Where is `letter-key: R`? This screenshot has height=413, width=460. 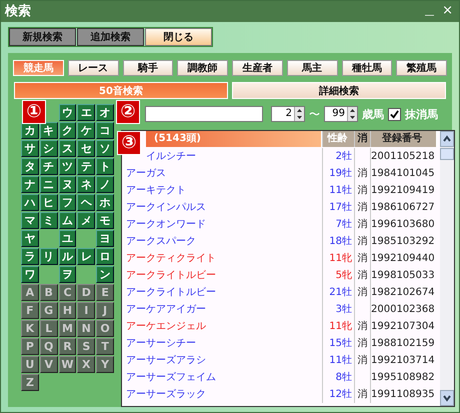 letter-key: R is located at coordinates (67, 346).